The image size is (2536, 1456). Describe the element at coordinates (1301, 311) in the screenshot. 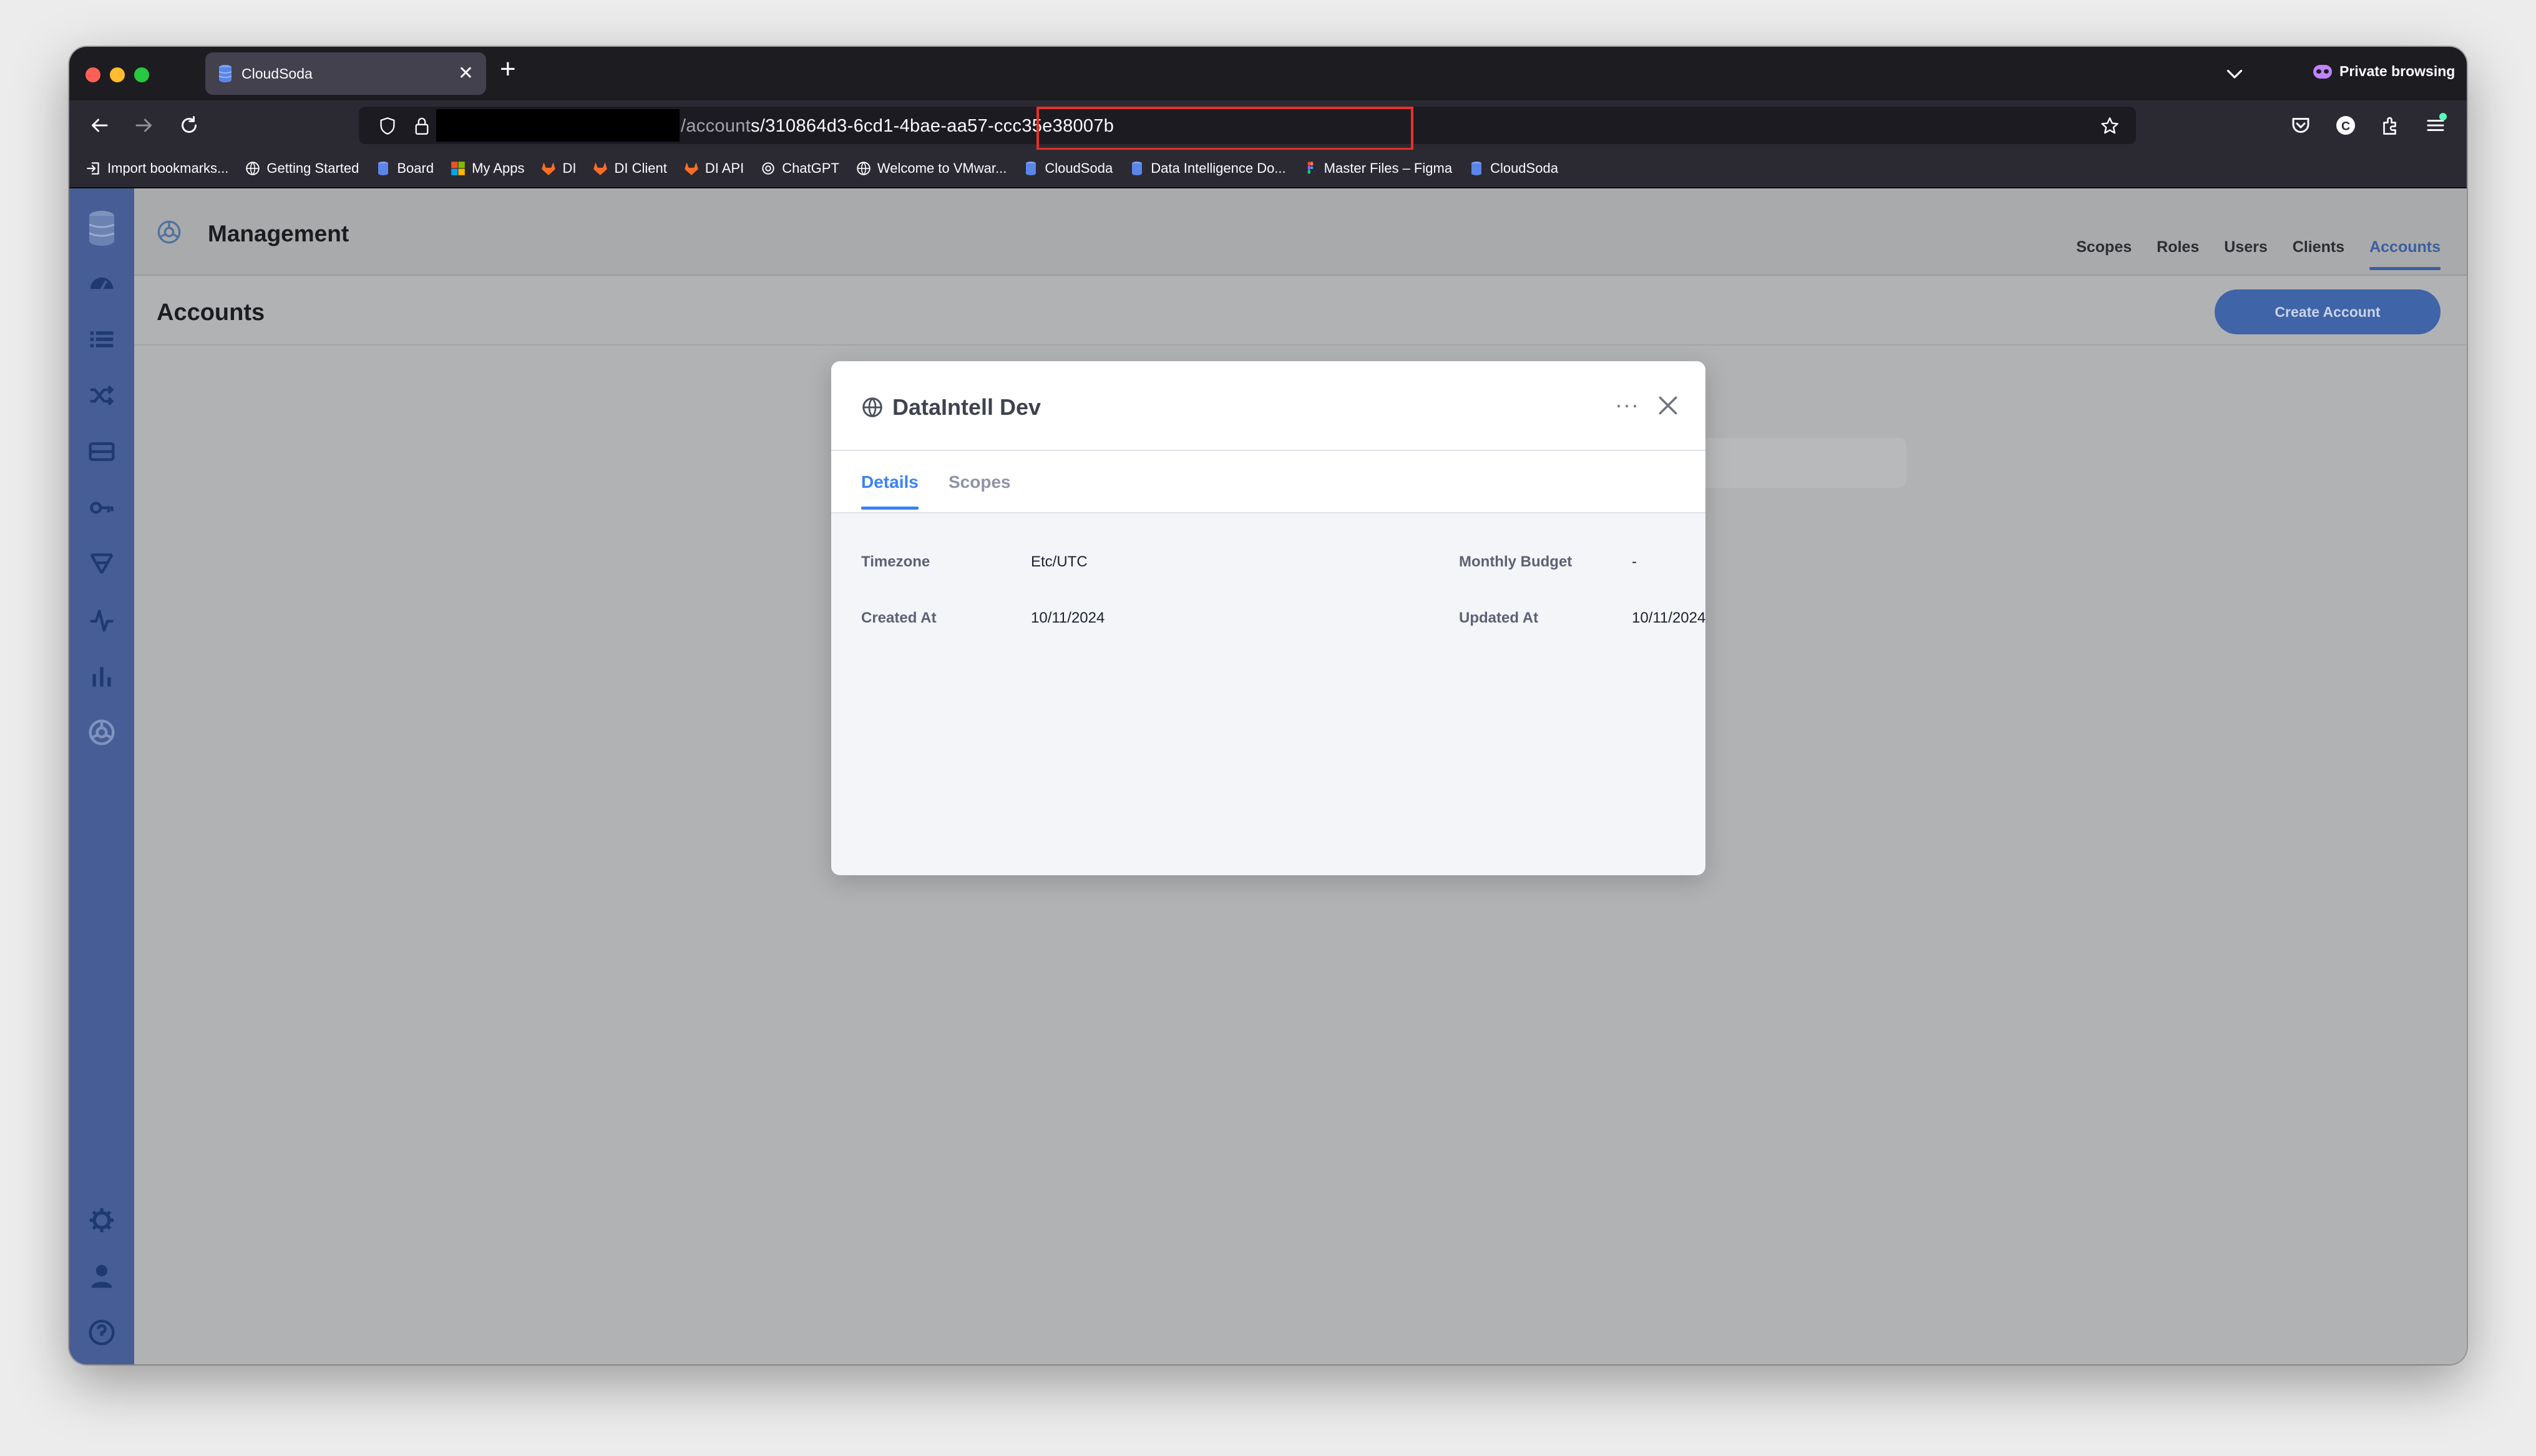

I see `page-header: Accounts Create Account` at that location.